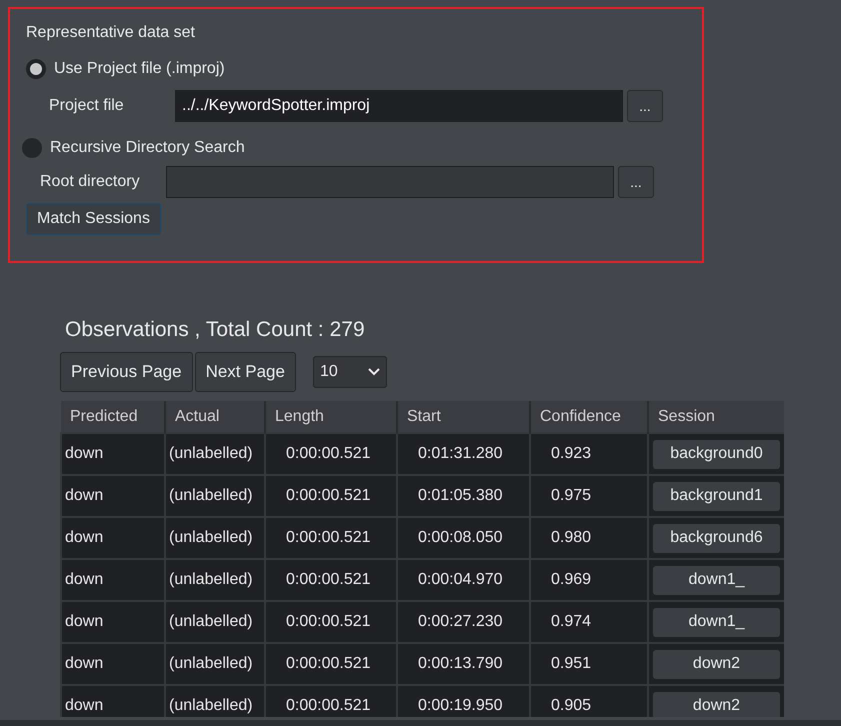 The width and height of the screenshot is (841, 726). What do you see at coordinates (463, 417) in the screenshot?
I see `column-header: Start` at bounding box center [463, 417].